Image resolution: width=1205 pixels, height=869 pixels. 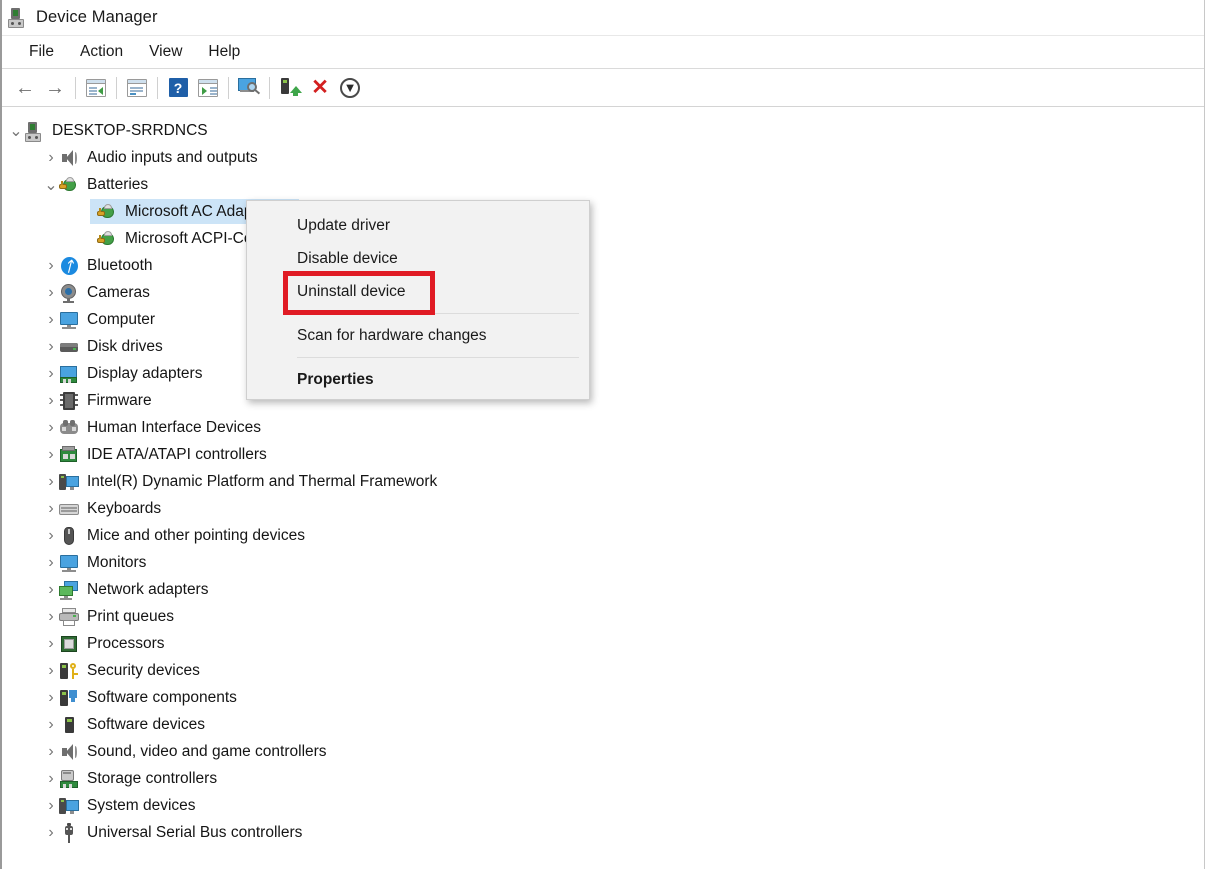 What do you see at coordinates (603, 373) in the screenshot?
I see `tree-item-display-adapters: › Display adapters` at bounding box center [603, 373].